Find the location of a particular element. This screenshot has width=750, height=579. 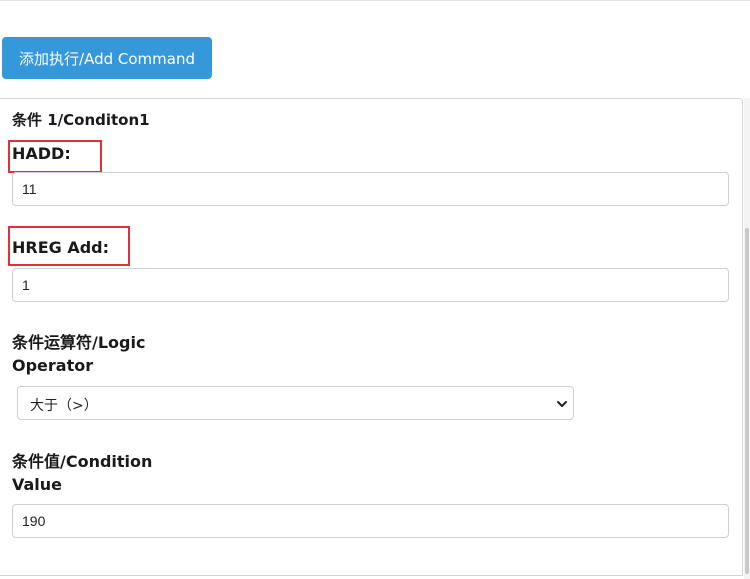

condition-value-label-line1: 条件值/Condition is located at coordinates (82, 461).